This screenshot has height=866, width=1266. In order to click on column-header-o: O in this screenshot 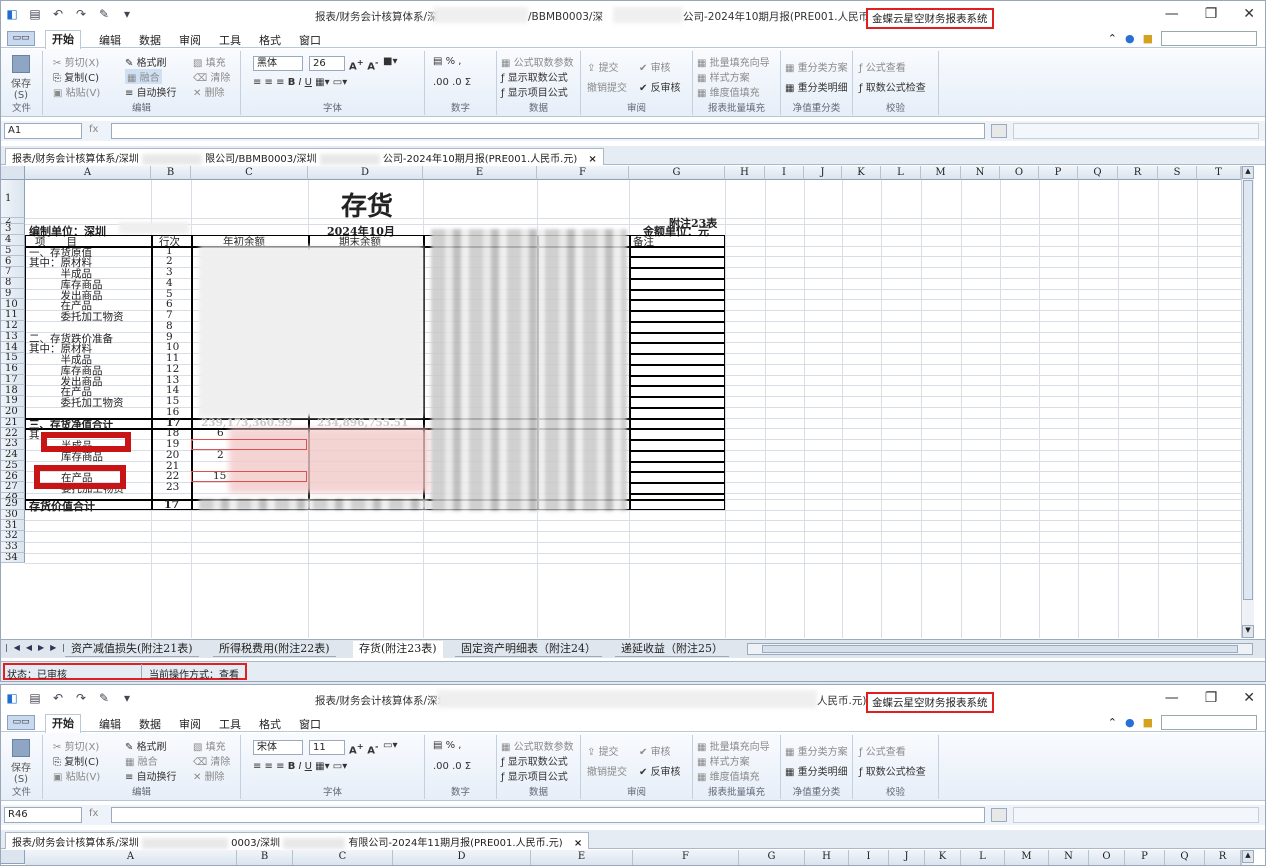, I will do `click(1107, 857)`.